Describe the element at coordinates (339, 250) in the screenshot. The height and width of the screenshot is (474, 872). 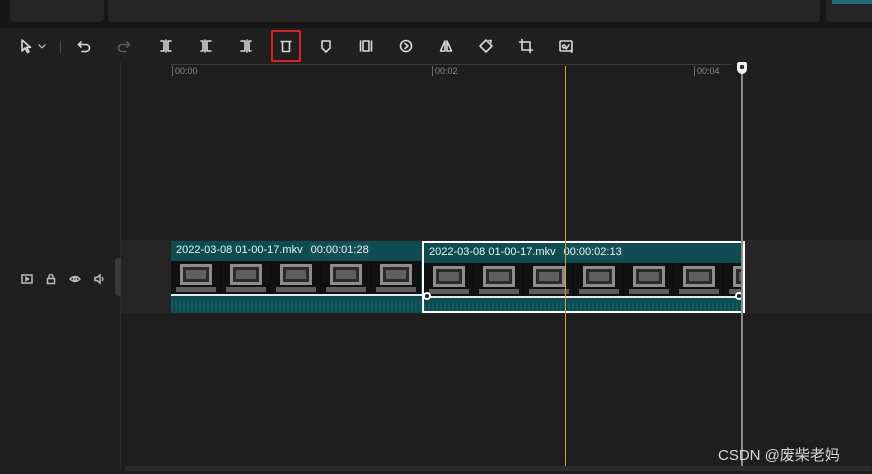
I see `clip-duration: 00:00:01:28` at that location.